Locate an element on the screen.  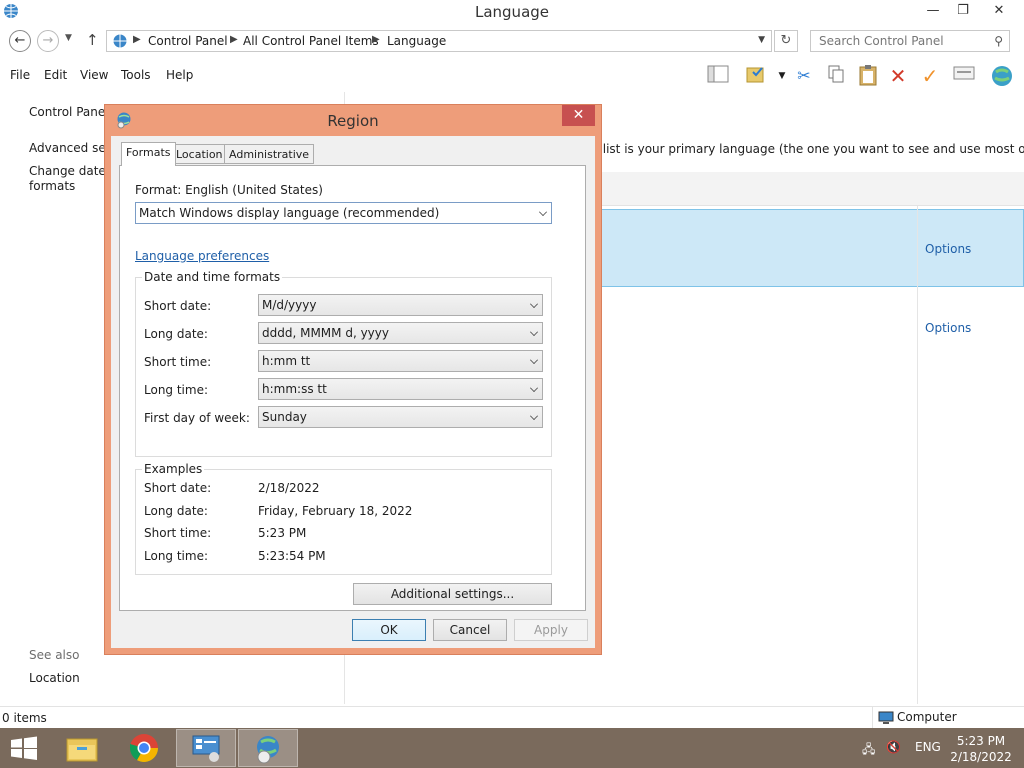
paste-icon is located at coordinates (868, 76).